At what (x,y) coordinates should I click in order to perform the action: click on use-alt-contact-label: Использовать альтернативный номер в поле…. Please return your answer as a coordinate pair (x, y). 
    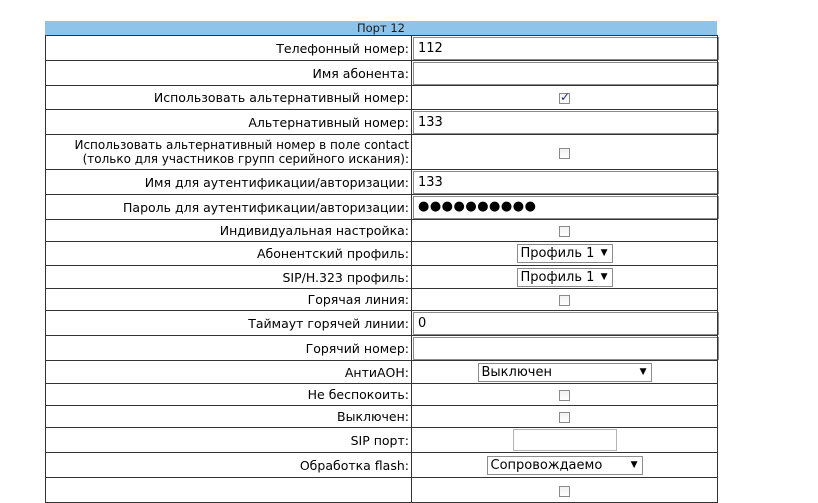
    Looking at the image, I should click on (228, 152).